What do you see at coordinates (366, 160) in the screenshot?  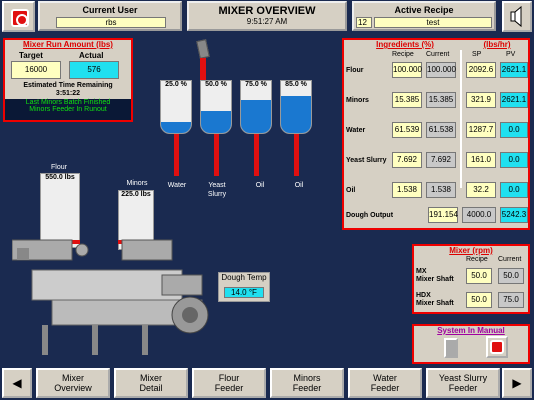 I see `ing-name: Yeast Slurry` at bounding box center [366, 160].